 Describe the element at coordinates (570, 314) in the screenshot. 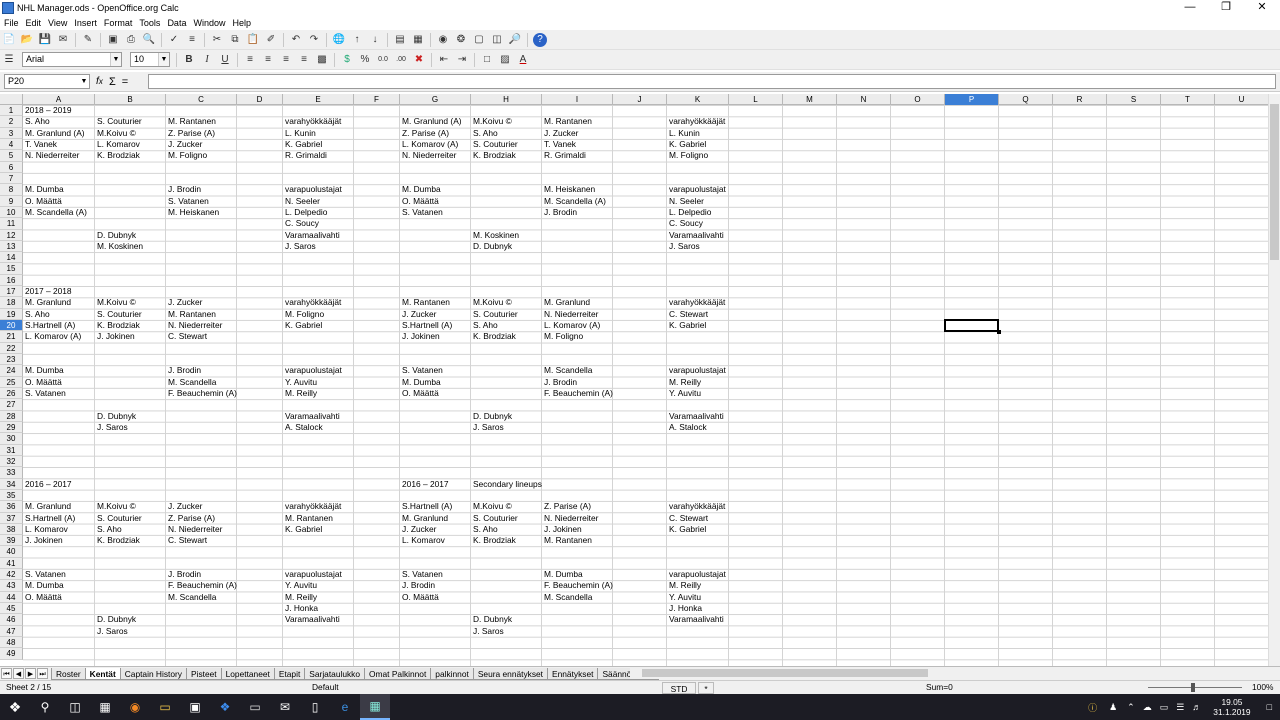

I see `cell-i19: N. Niederreiter` at that location.